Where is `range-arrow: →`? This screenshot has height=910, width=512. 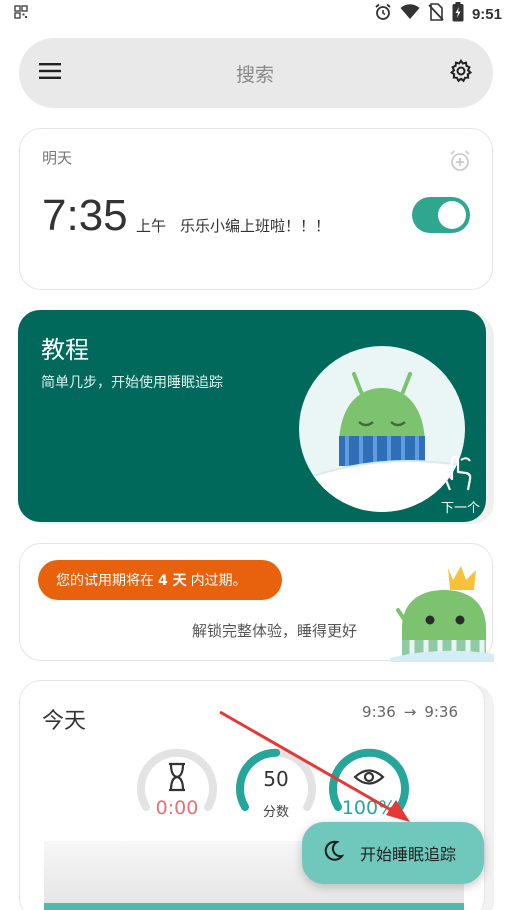 range-arrow: → is located at coordinates (410, 712).